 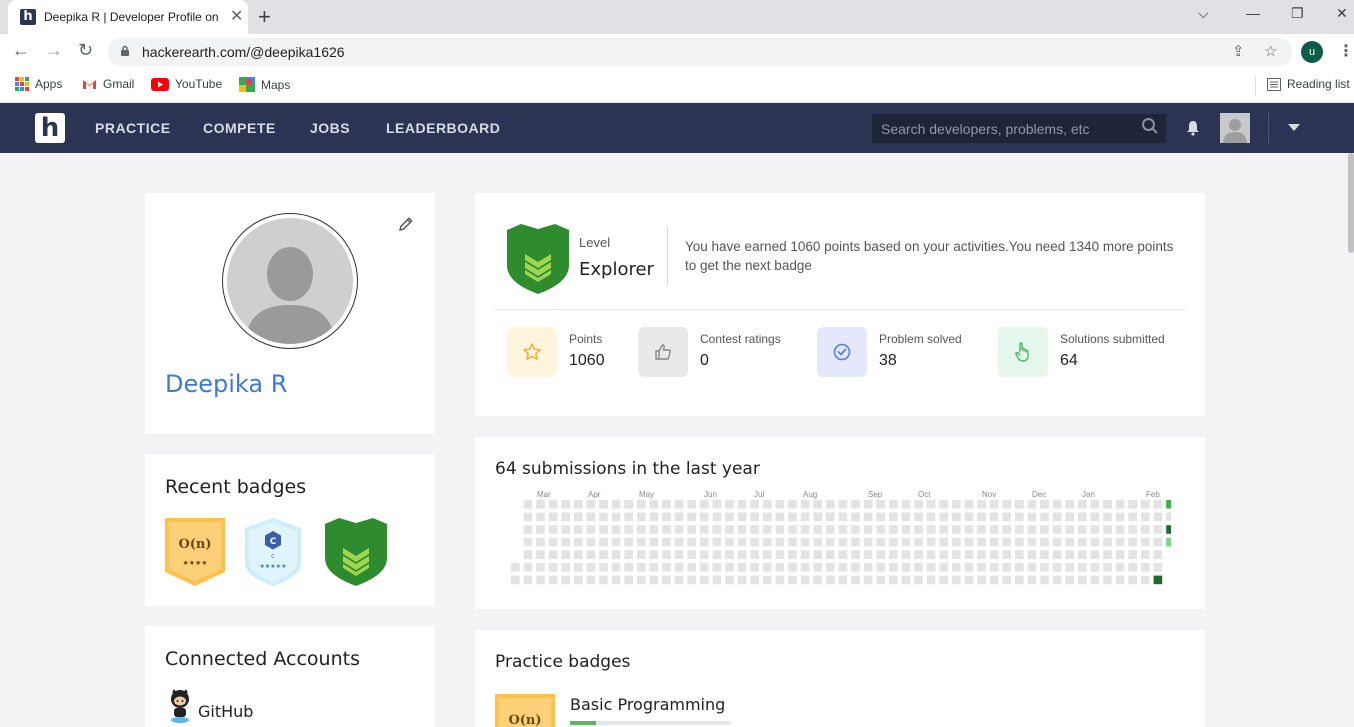 What do you see at coordinates (406, 224) in the screenshot?
I see `edit-pencil-icon` at bounding box center [406, 224].